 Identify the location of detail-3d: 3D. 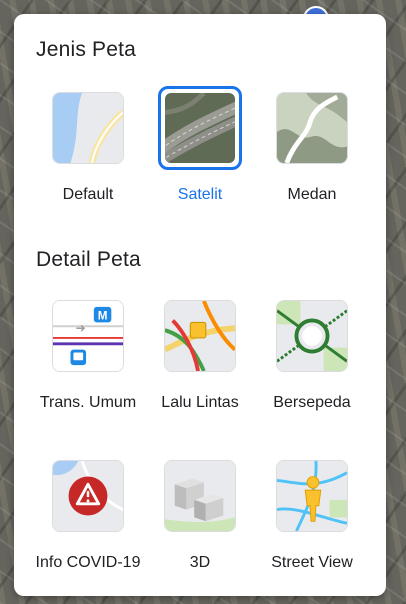
(200, 516).